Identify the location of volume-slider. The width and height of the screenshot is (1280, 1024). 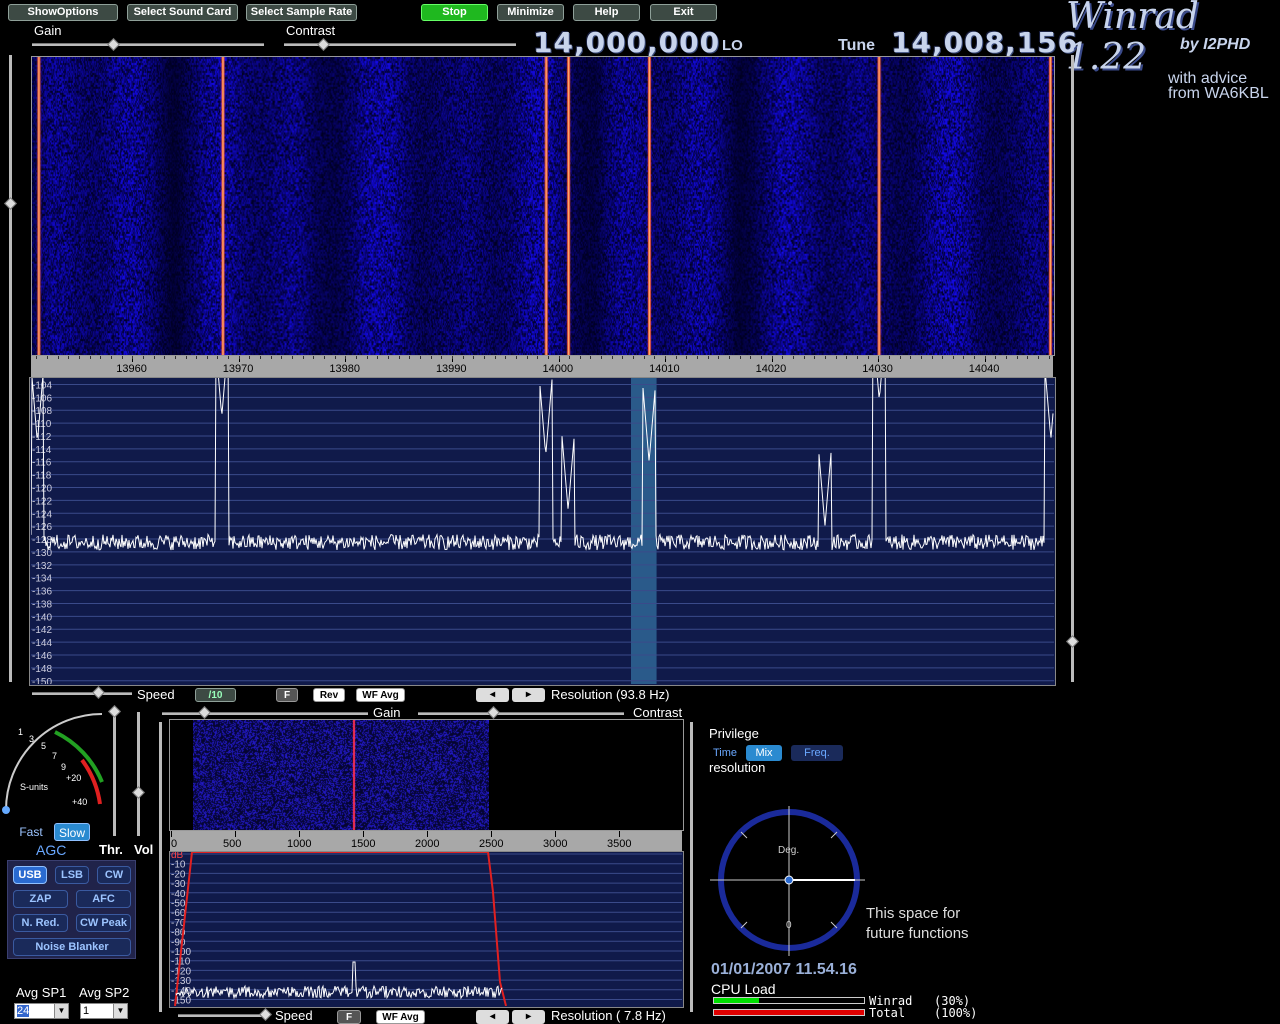
(138, 774).